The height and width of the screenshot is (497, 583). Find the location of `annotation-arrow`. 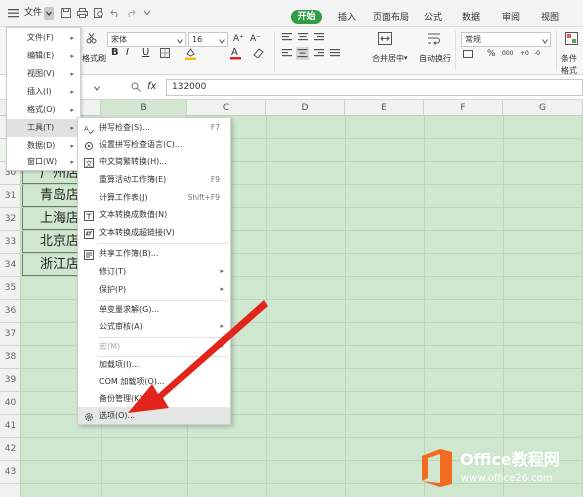

annotation-arrow is located at coordinates (198, 356).